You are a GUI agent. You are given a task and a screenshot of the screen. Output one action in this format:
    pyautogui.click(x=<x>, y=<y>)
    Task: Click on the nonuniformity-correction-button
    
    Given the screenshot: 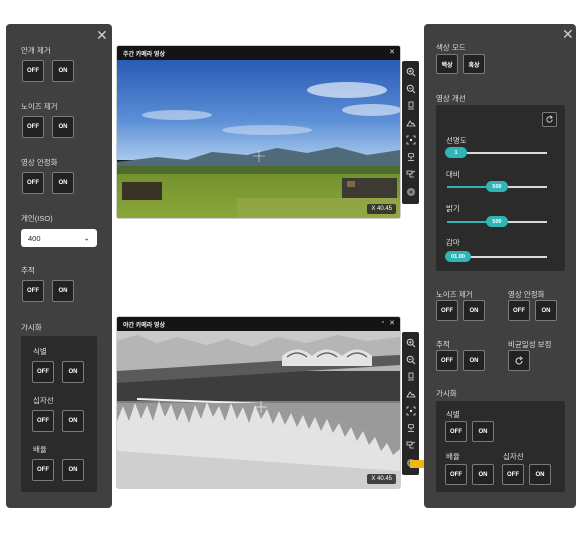 What is the action you would take?
    pyautogui.click(x=519, y=360)
    